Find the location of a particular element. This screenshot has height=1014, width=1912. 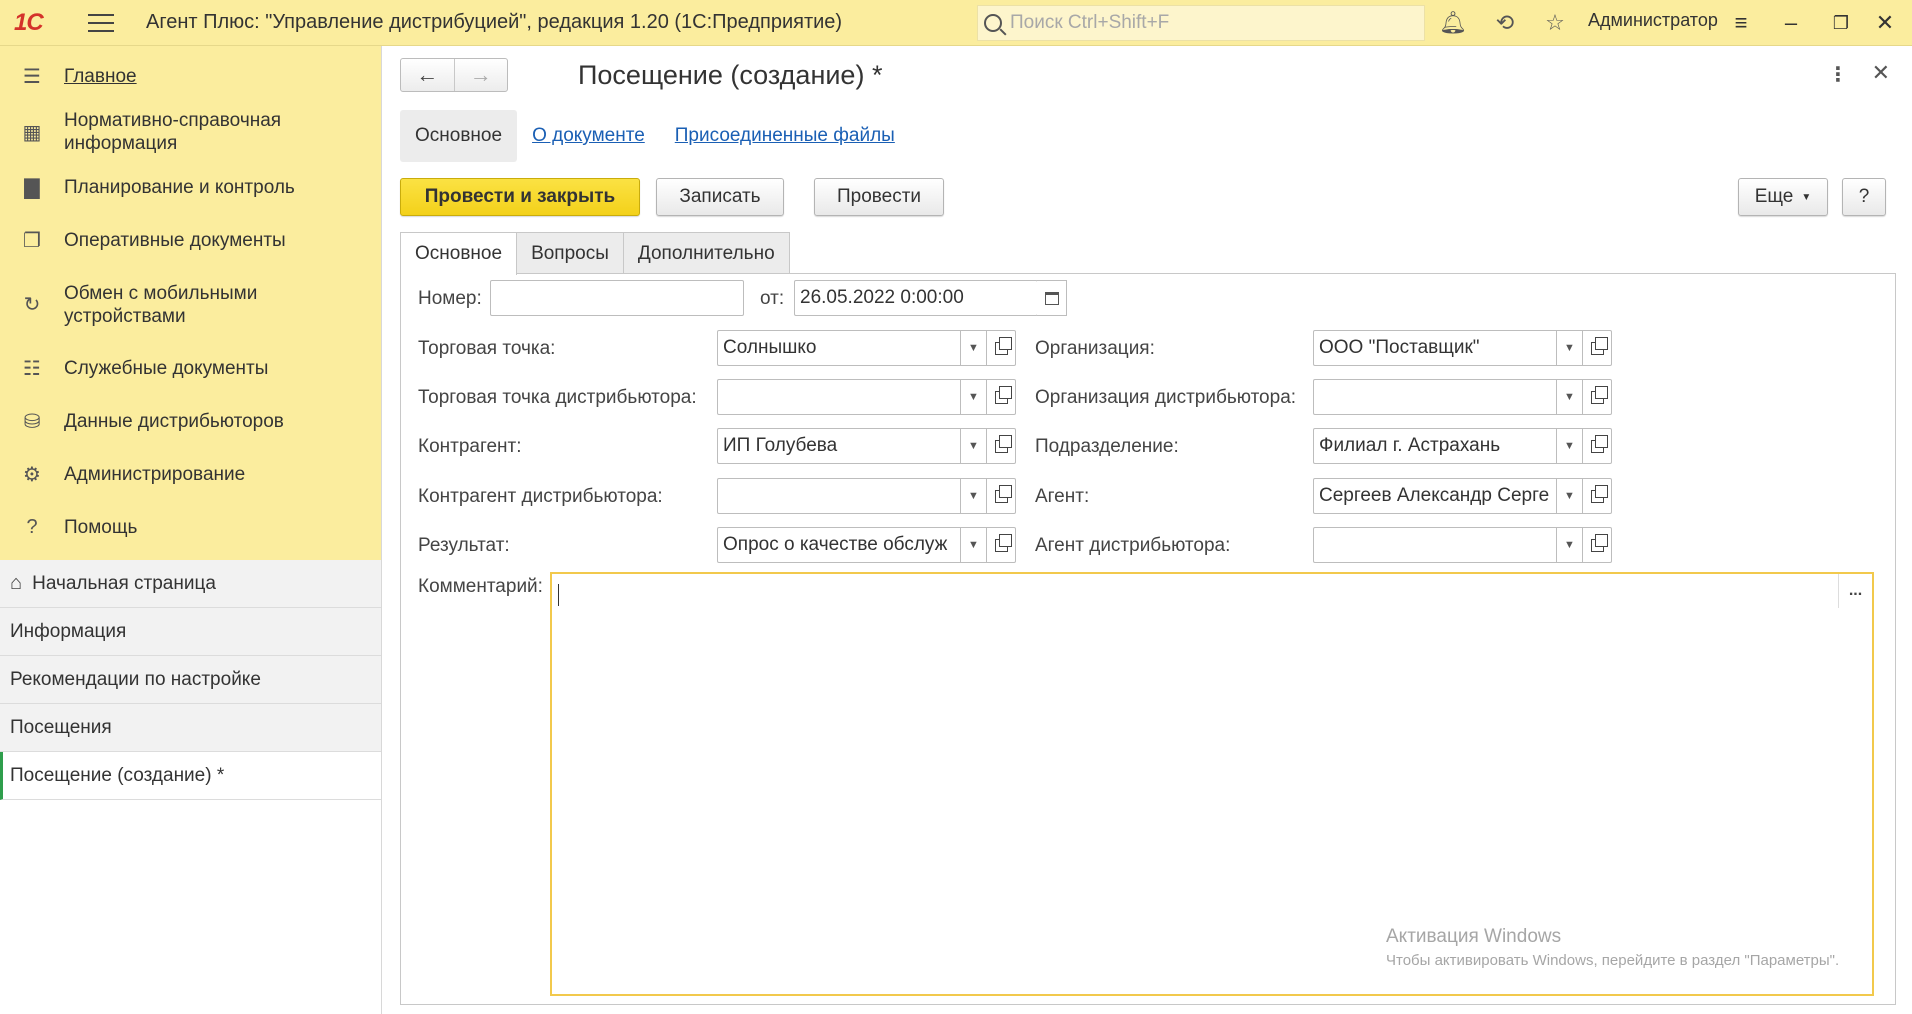

minimize-icon: – is located at coordinates (1791, 23).